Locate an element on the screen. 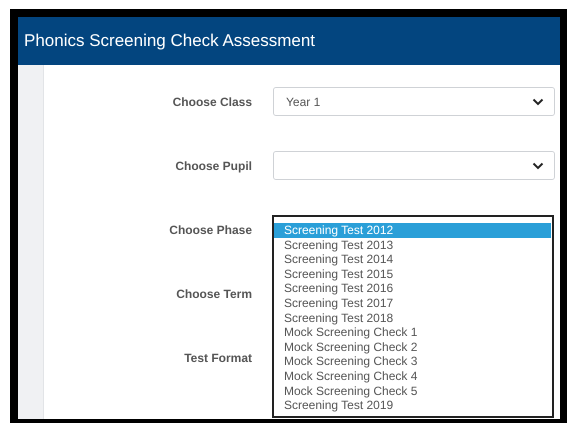  dropdown-option: Mock Screening Check 1 is located at coordinates (412, 332).